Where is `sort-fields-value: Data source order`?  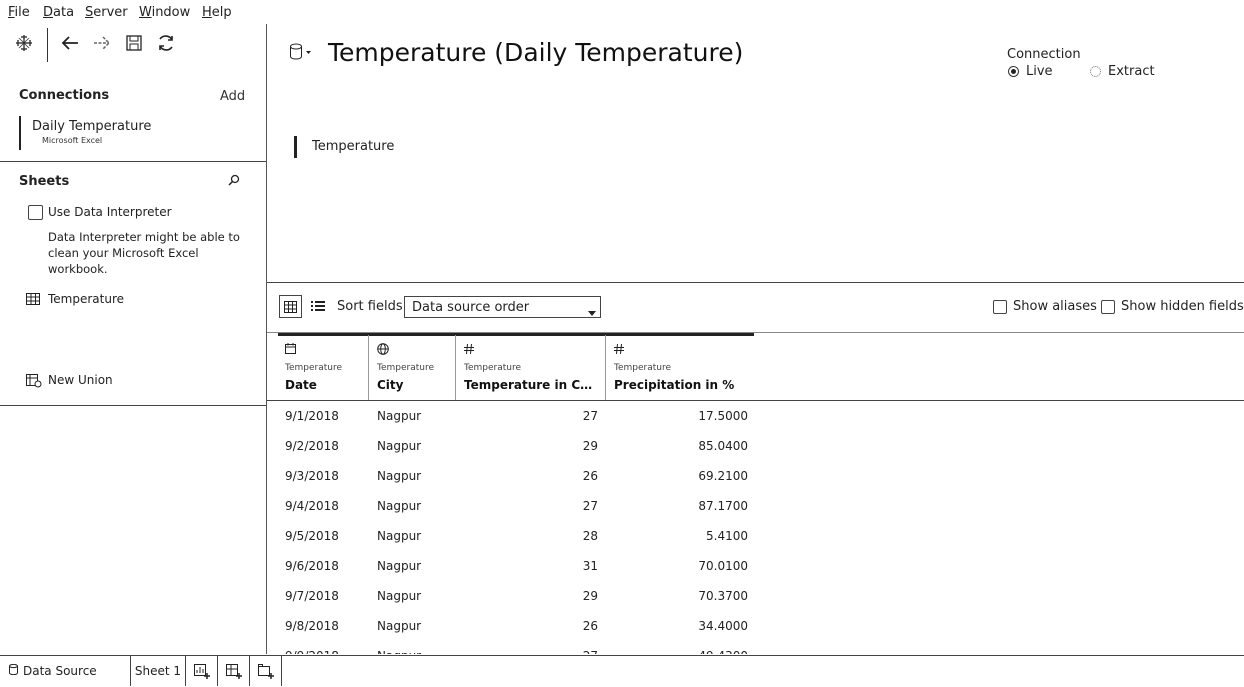 sort-fields-value: Data source order is located at coordinates (471, 307).